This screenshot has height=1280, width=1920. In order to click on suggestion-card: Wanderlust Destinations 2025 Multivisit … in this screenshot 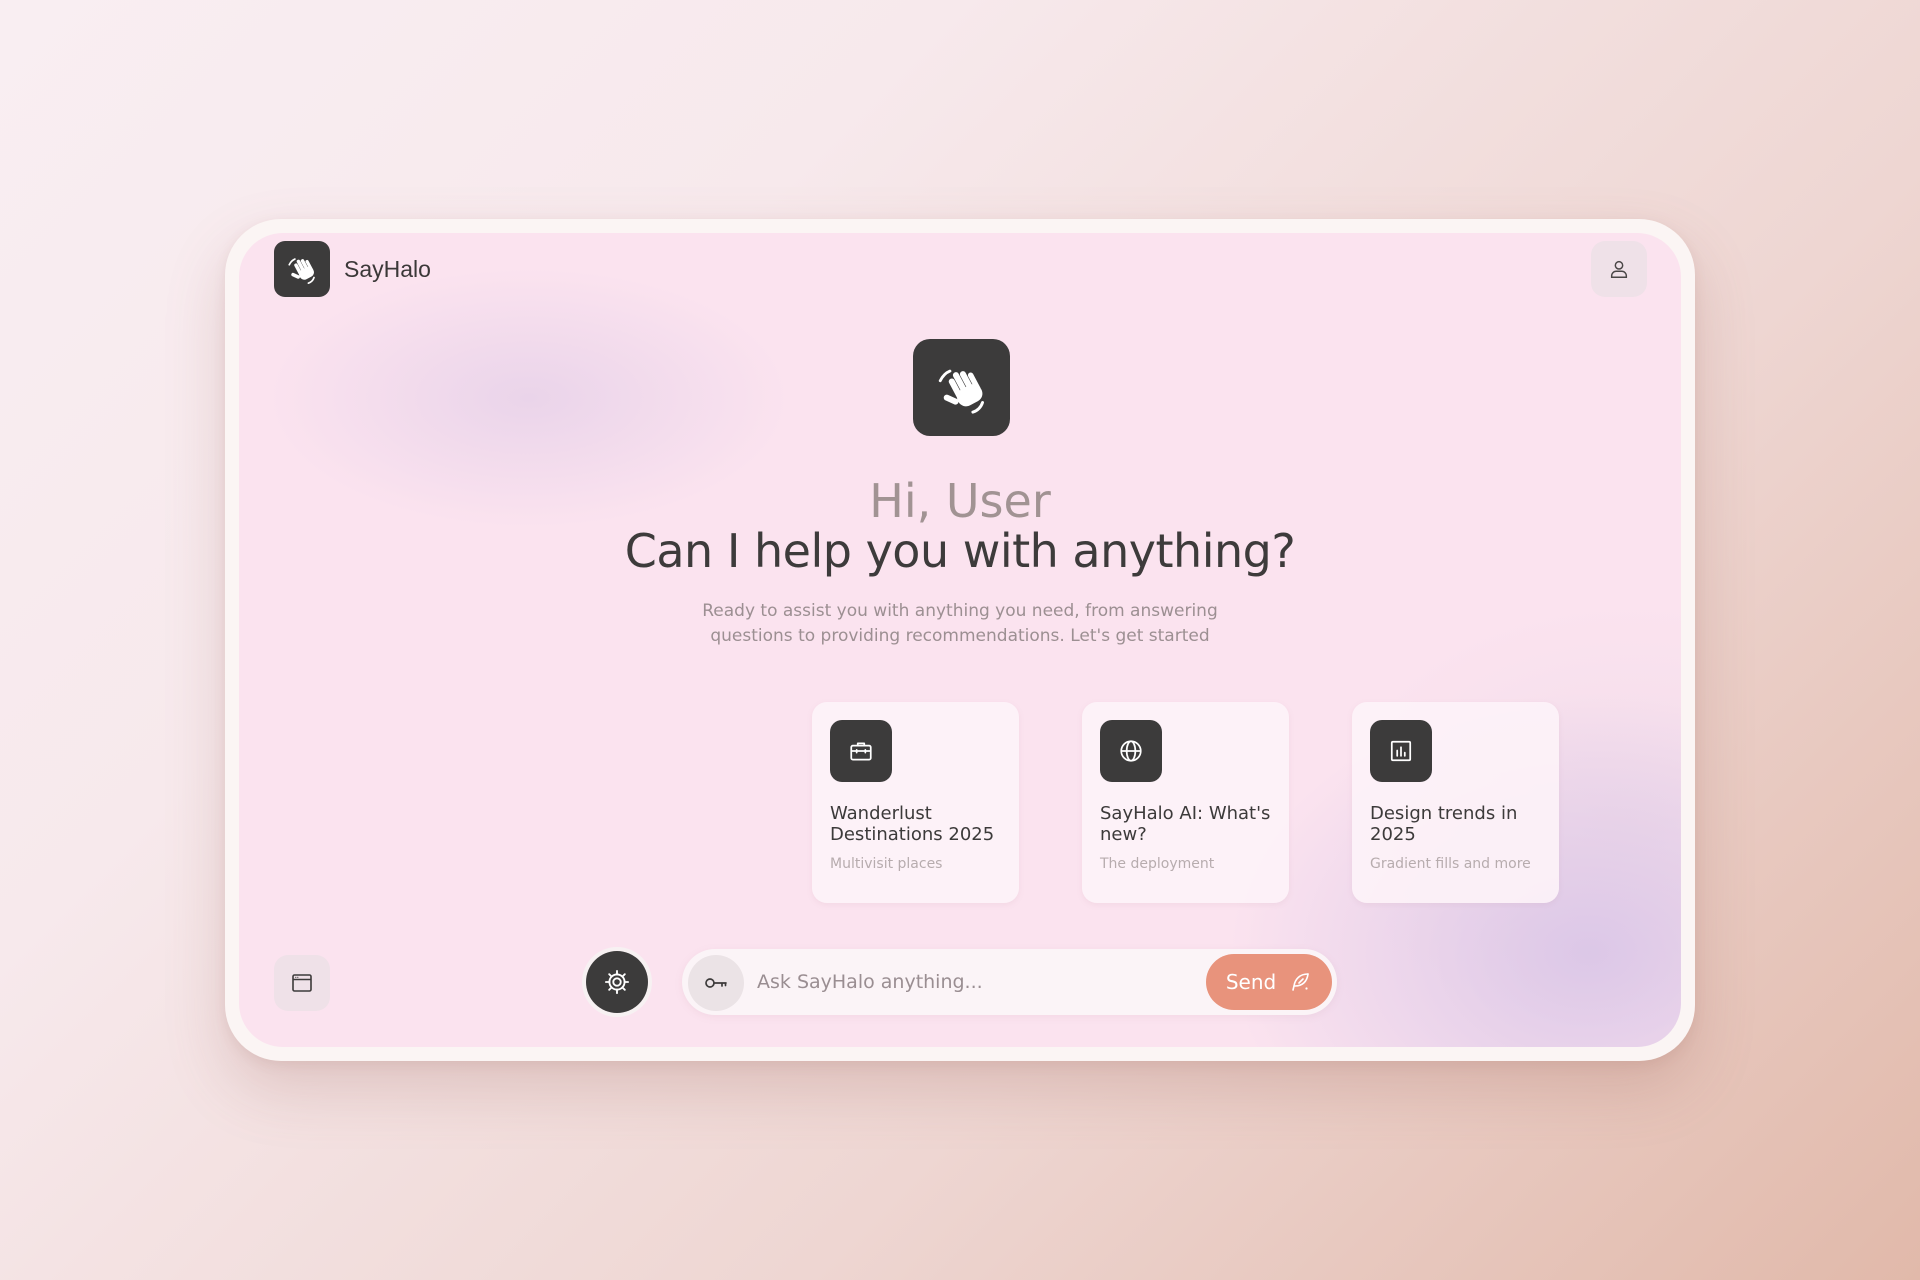, I will do `click(915, 802)`.